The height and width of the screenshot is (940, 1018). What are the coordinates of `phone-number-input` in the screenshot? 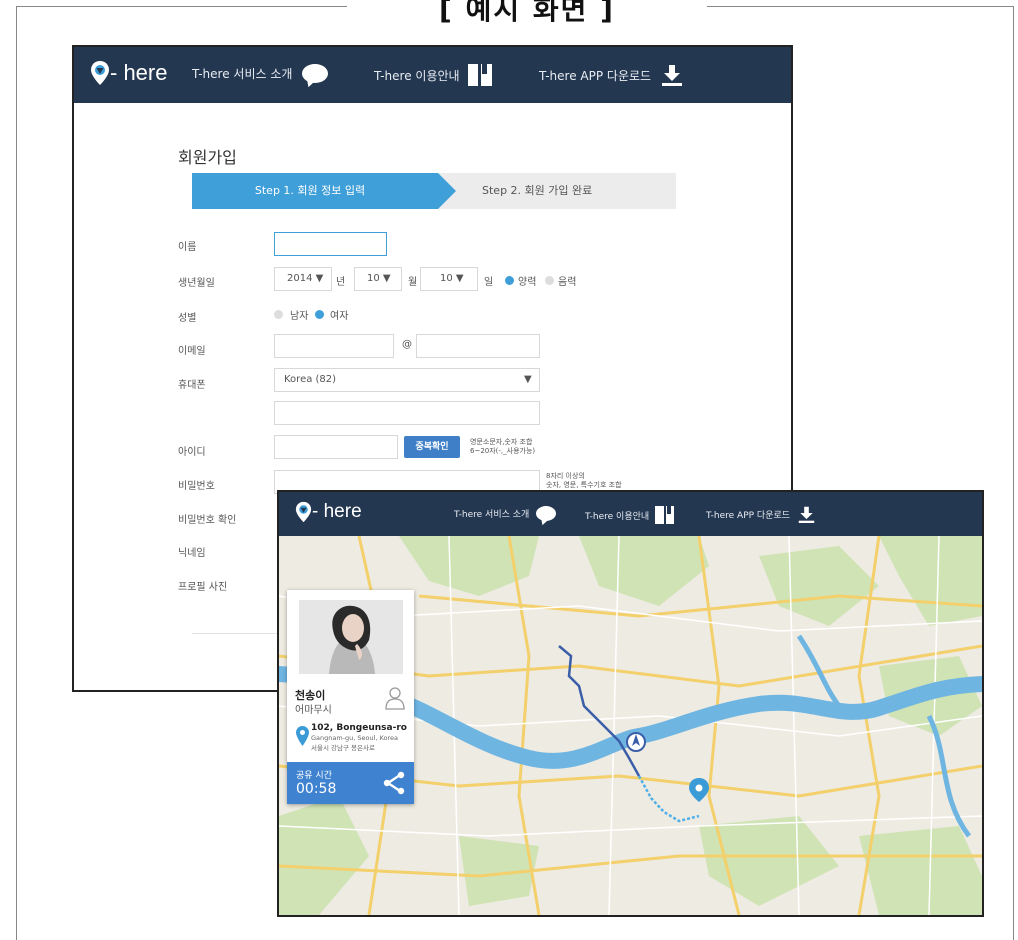 It's located at (407, 413).